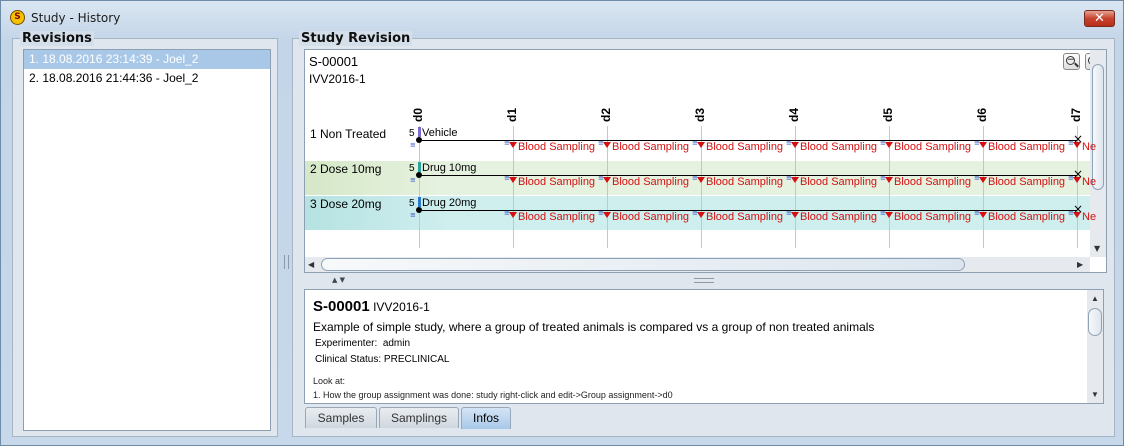 This screenshot has height=446, width=1124. What do you see at coordinates (888, 114) in the screenshot?
I see `day-label: d5` at bounding box center [888, 114].